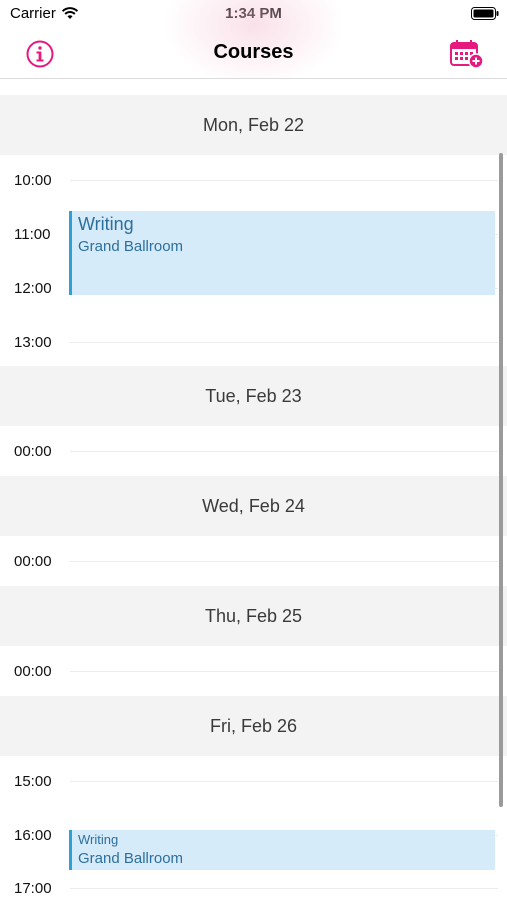  Describe the element at coordinates (467, 54) in the screenshot. I see `calendar-add-icon` at that location.